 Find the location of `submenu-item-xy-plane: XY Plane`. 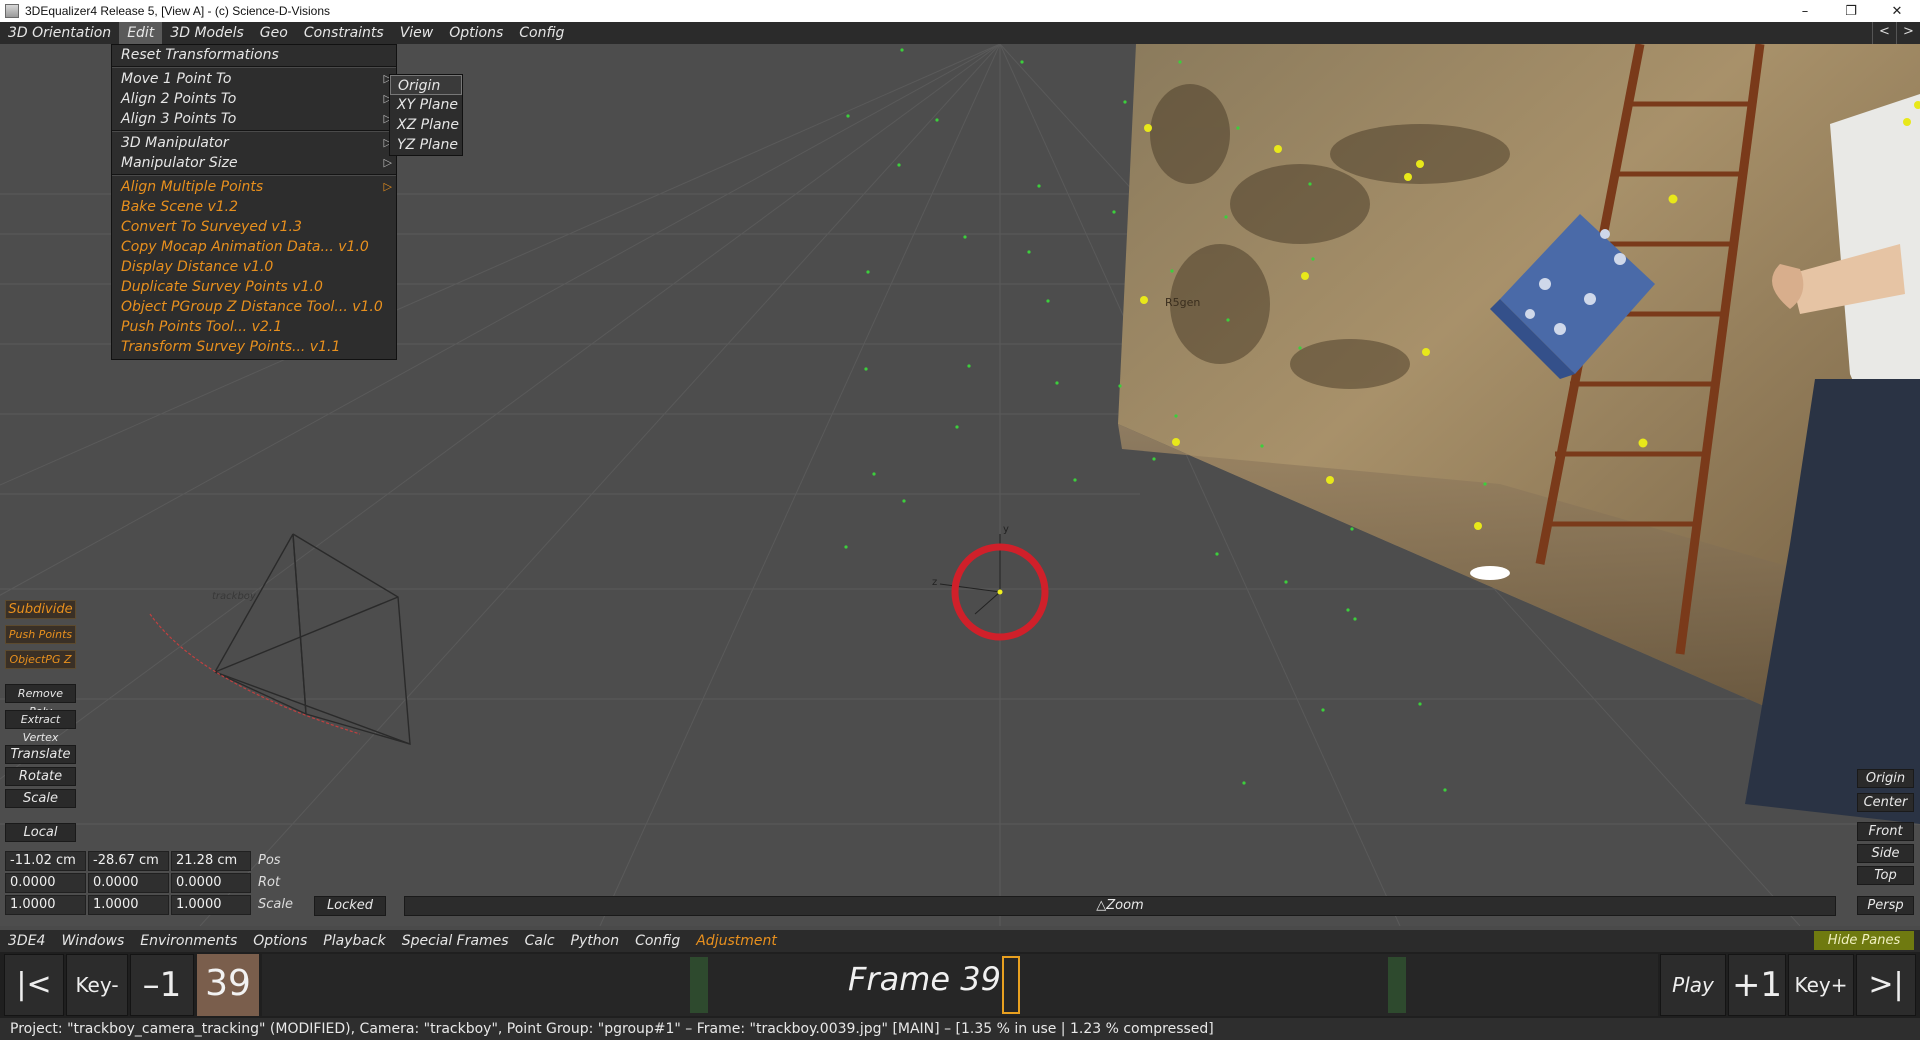

submenu-item-xy-plane: XY Plane is located at coordinates (426, 105).